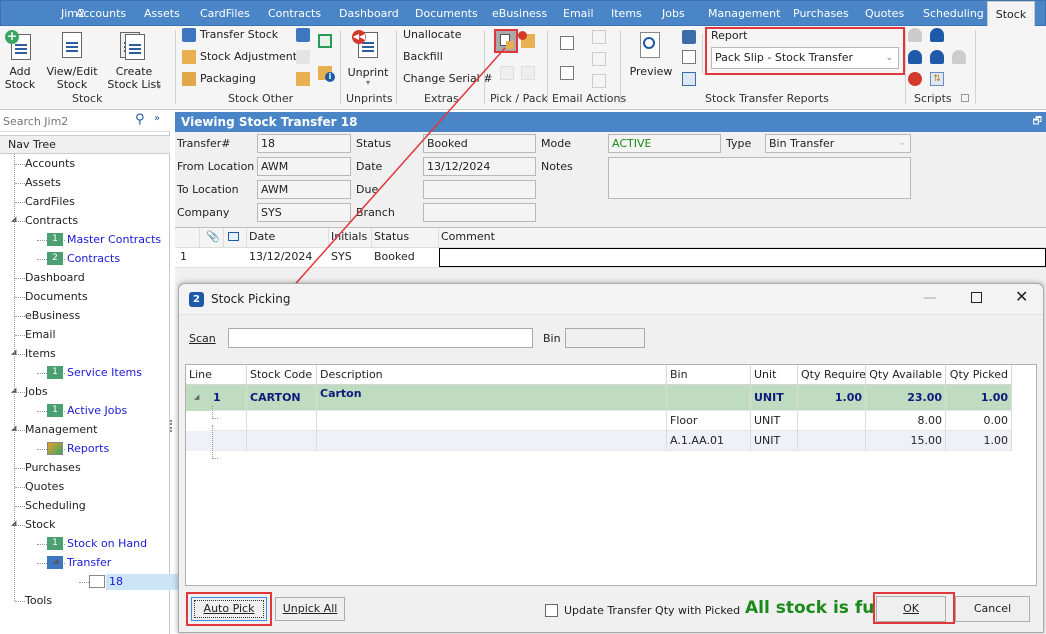  I want to click on col-qty-required: Qty Required, so click(835, 375).